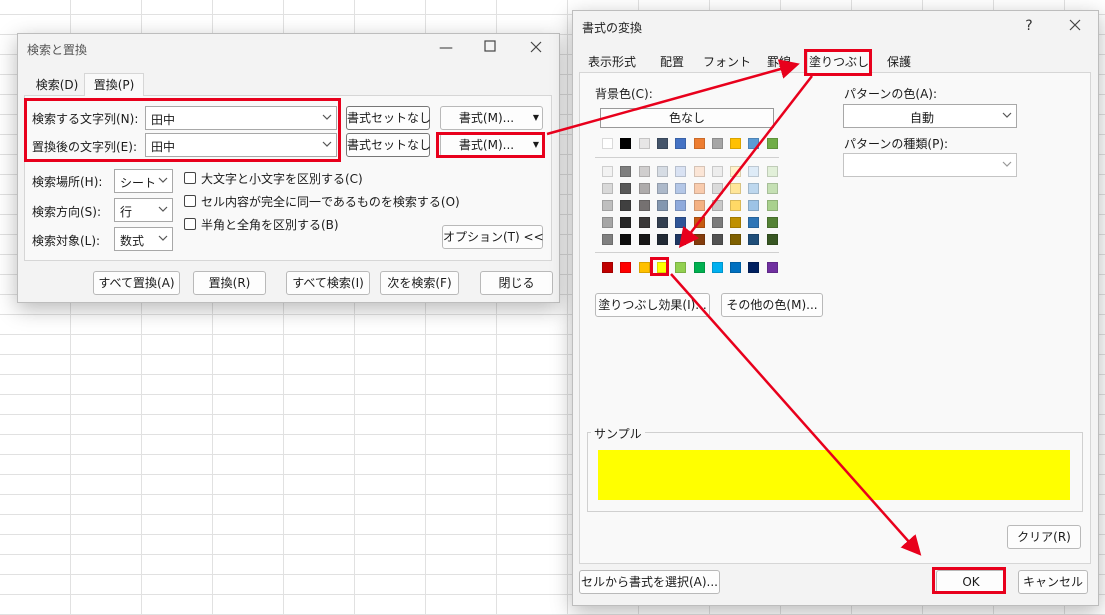  I want to click on match-byte-checkbox, so click(190, 224).